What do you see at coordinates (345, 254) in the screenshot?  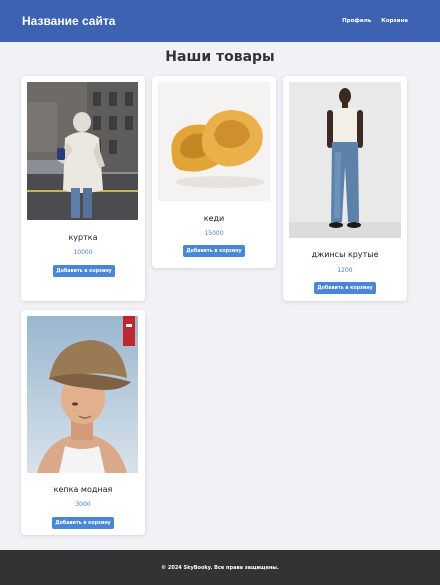 I see `product-name: джинсы крутые` at bounding box center [345, 254].